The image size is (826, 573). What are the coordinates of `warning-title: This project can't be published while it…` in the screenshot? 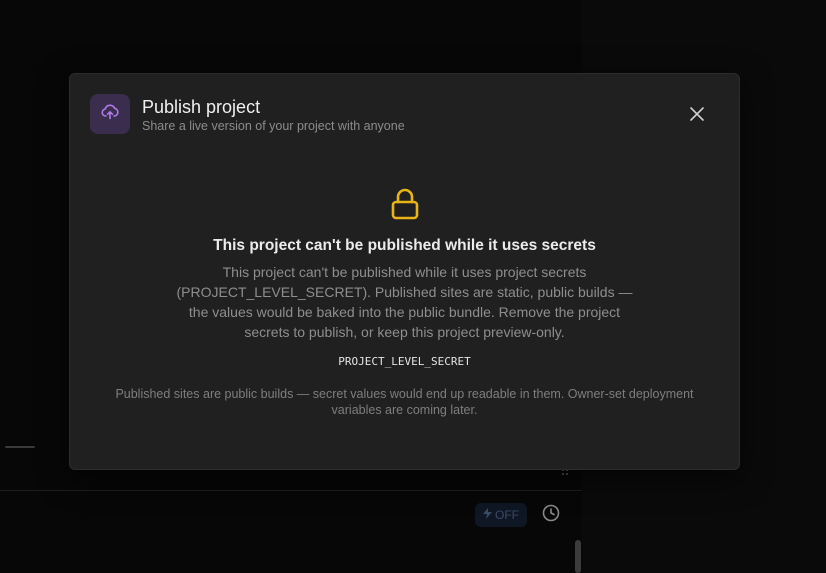 It's located at (404, 245).